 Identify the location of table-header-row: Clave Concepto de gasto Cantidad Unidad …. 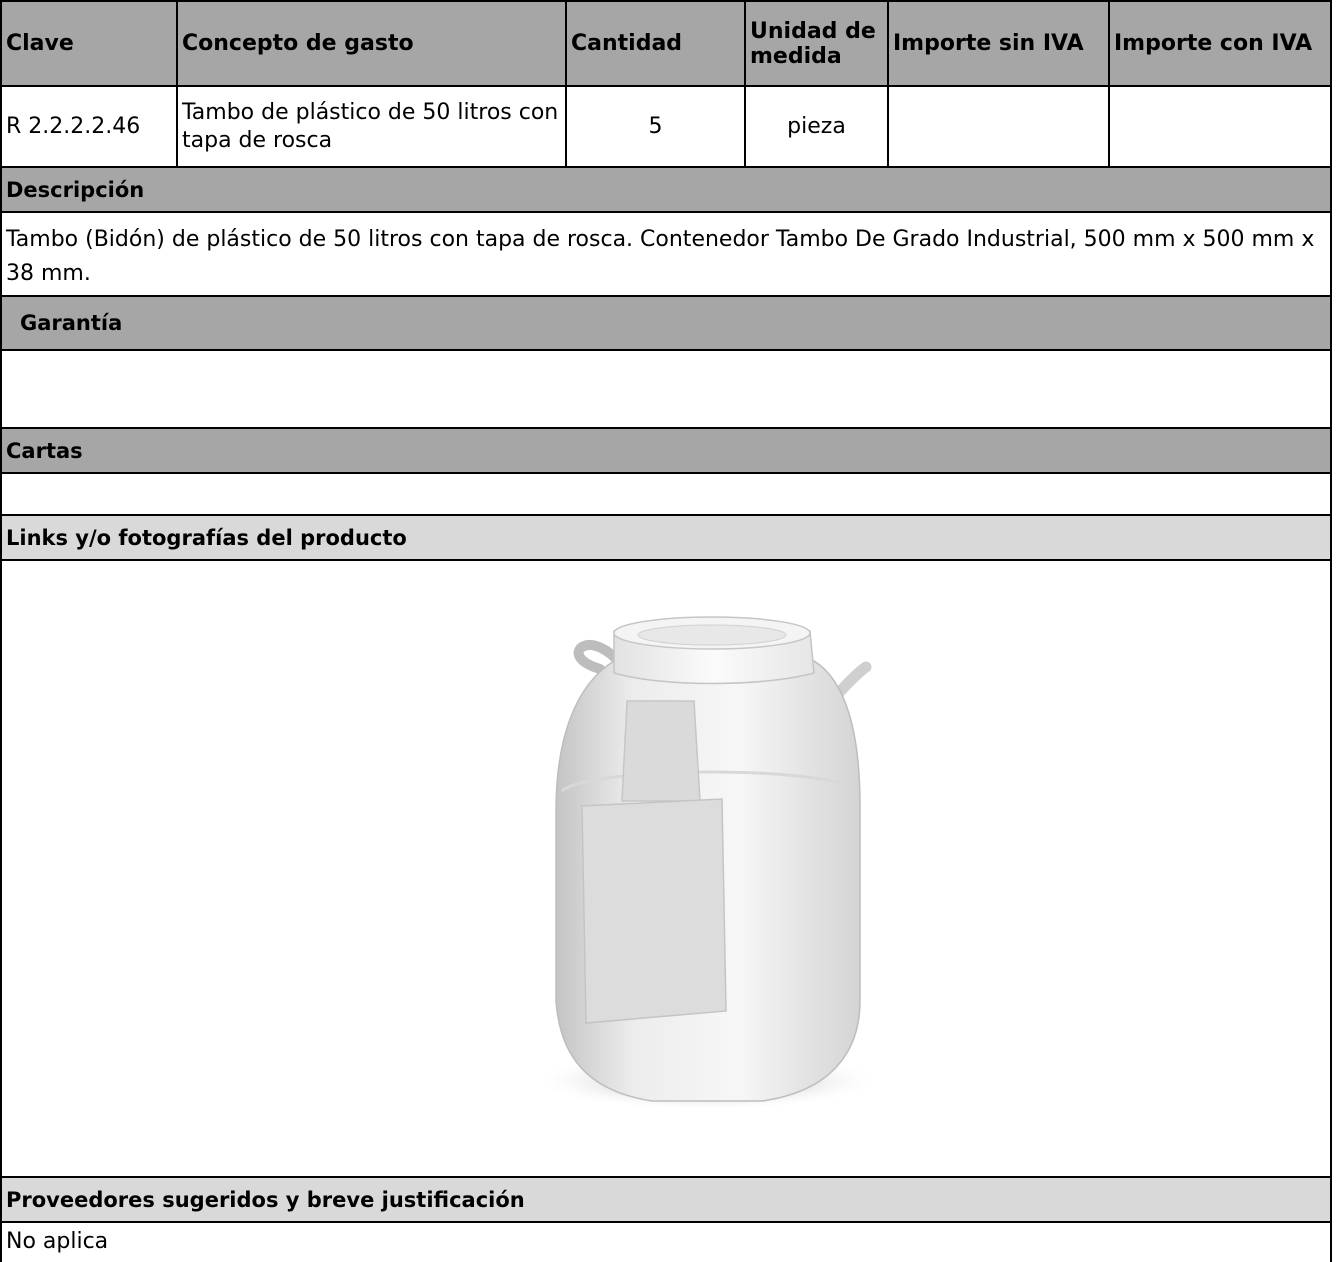
(666, 43).